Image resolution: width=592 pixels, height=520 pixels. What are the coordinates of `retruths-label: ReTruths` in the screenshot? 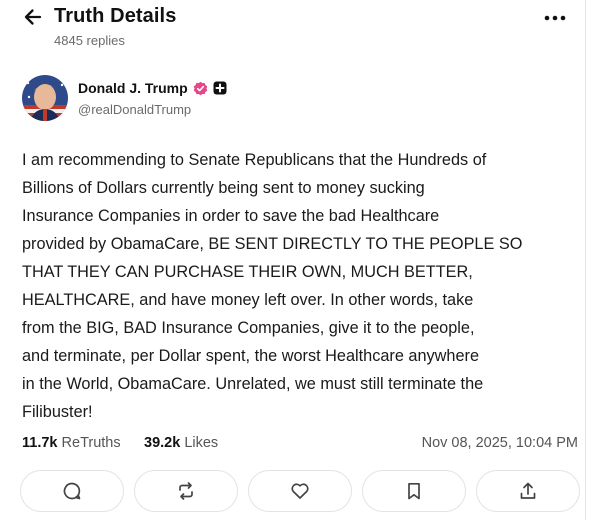 It's located at (91, 443).